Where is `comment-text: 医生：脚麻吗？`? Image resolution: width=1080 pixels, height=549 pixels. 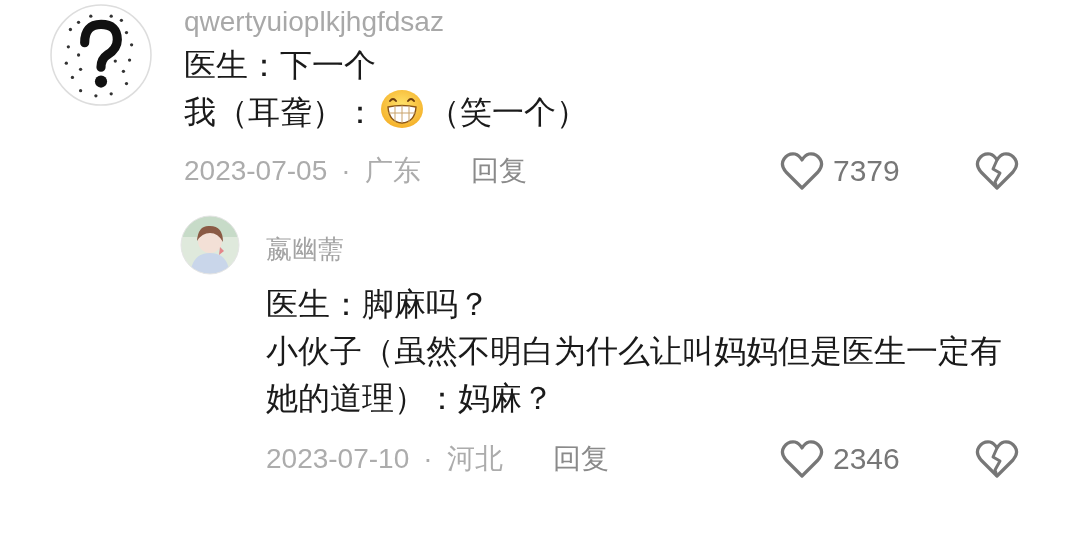
comment-text: 医生：脚麻吗？ is located at coordinates (378, 304).